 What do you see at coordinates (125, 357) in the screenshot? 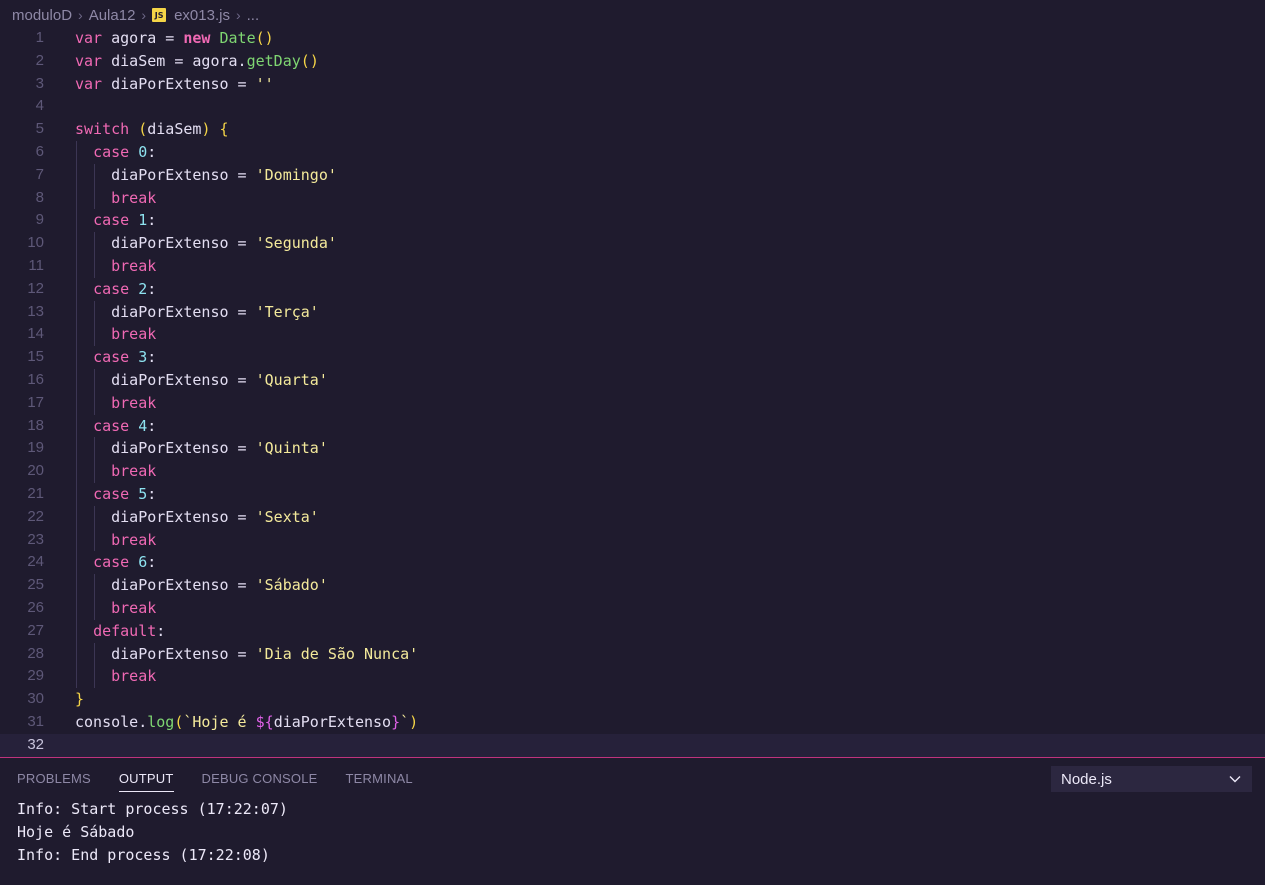
I see `code-text: case 3:` at bounding box center [125, 357].